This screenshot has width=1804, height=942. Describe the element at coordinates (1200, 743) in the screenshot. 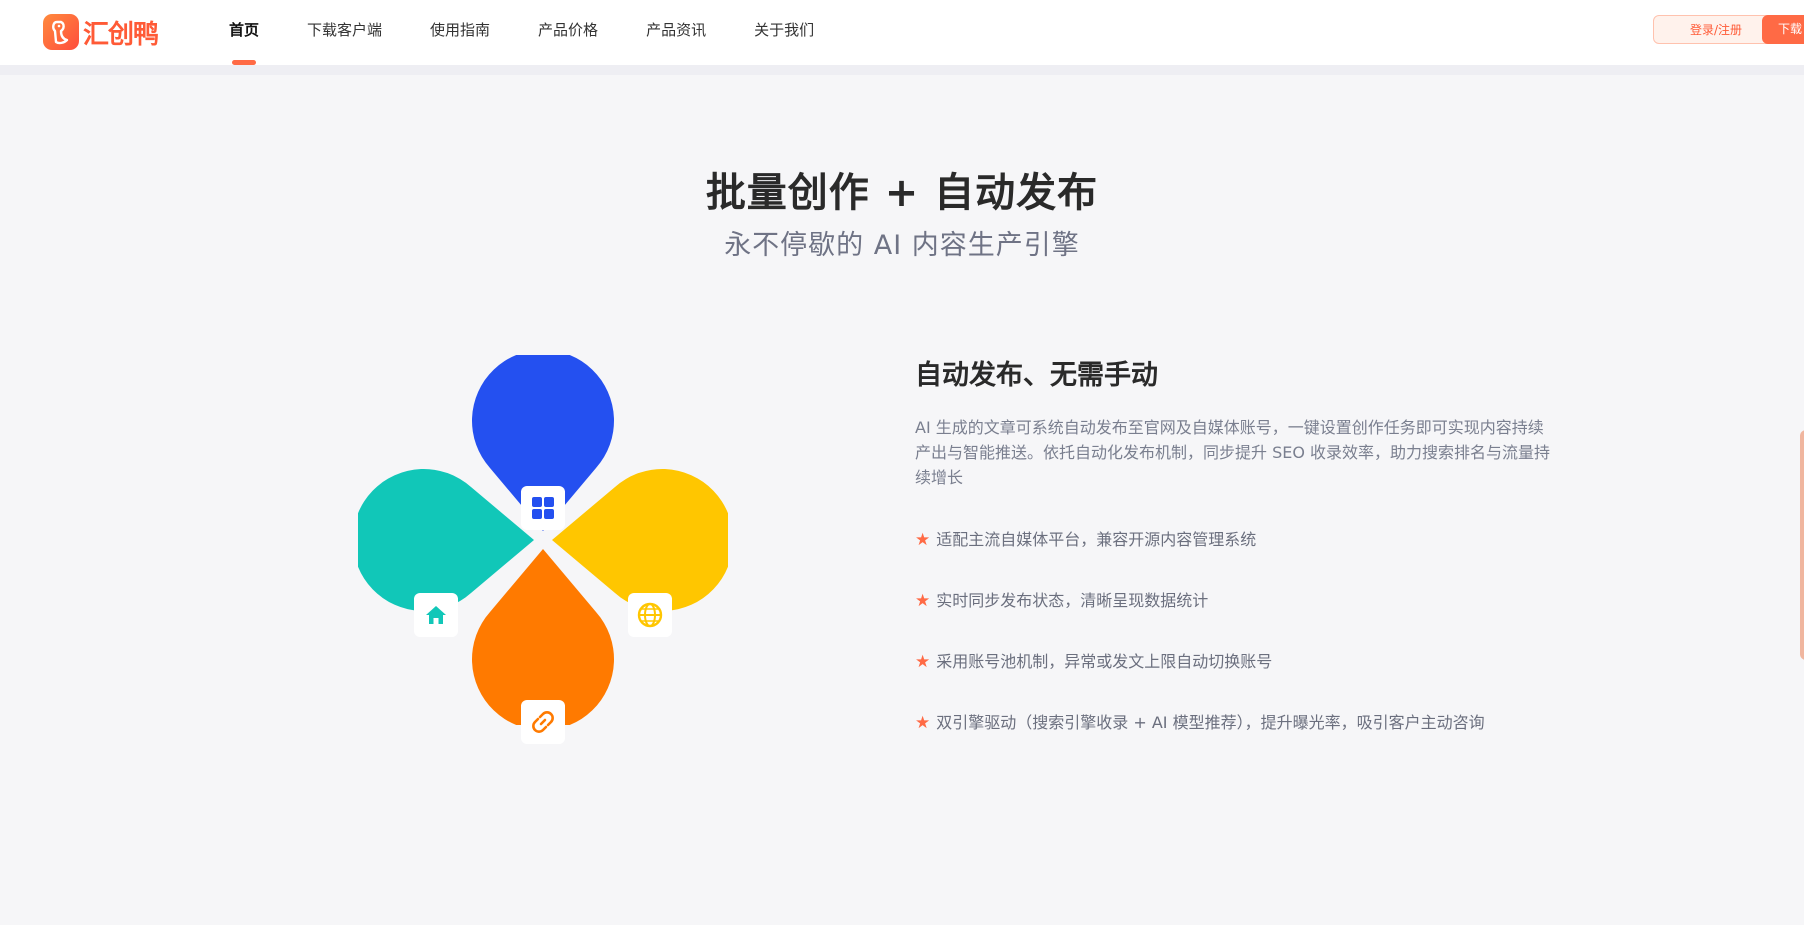

I see `list-item: ★ 双引擎驱动（搜索引擎收录 + AI 模型推荐），提升曝光率，吸引客户主动咨询` at that location.